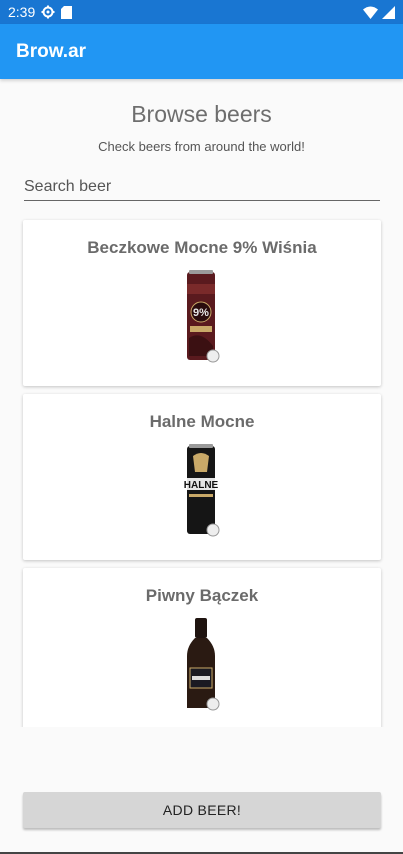 The image size is (403, 854). What do you see at coordinates (201, 485) in the screenshot?
I see `svg-text: HALNE` at bounding box center [201, 485].